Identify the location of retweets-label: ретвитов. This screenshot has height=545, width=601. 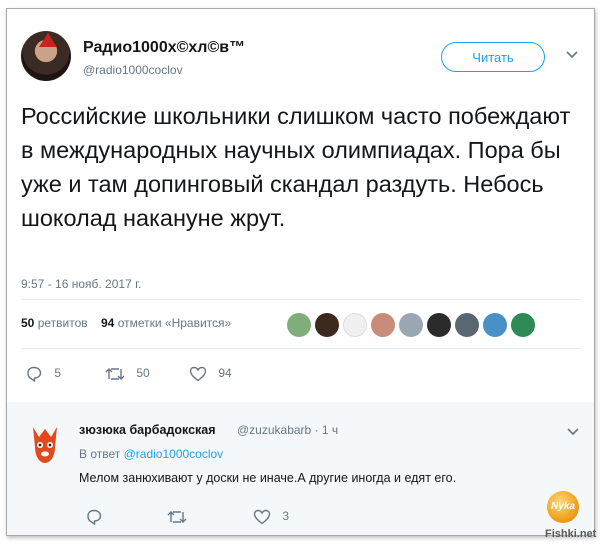
(63, 323).